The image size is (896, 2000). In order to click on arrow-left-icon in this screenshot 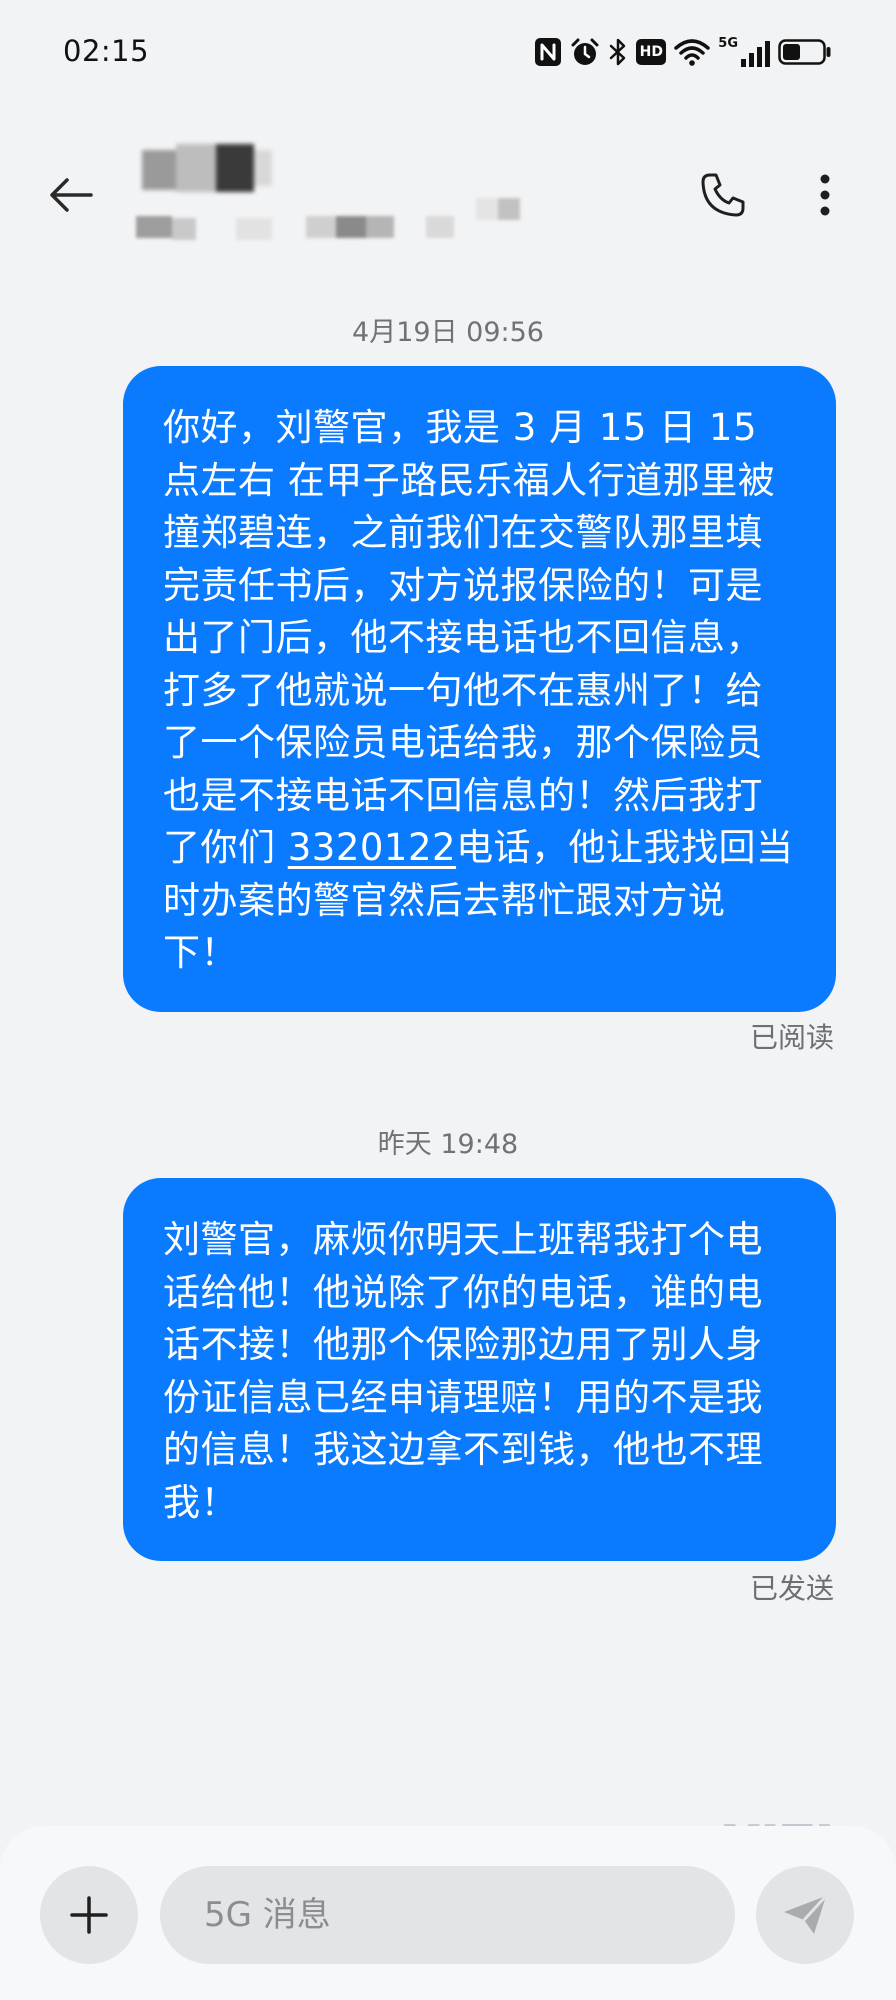, I will do `click(71, 195)`.